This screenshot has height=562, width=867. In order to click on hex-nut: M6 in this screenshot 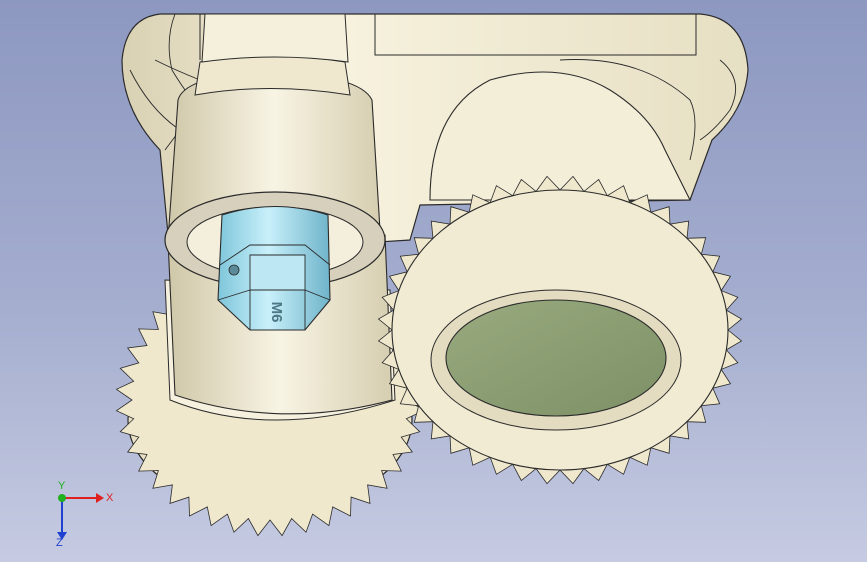, I will do `click(274, 268)`.